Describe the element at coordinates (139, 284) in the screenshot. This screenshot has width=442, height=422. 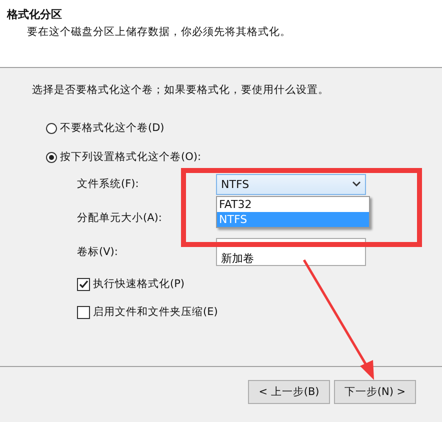
I see `checkbox-label: 执行快速格式化(P)` at that location.